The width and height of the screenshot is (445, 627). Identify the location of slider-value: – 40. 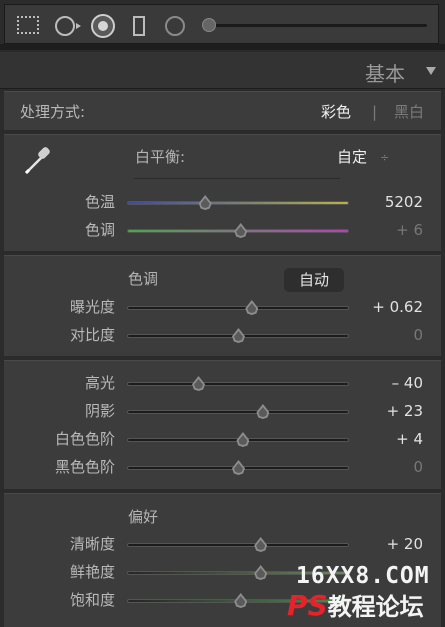
(393, 383).